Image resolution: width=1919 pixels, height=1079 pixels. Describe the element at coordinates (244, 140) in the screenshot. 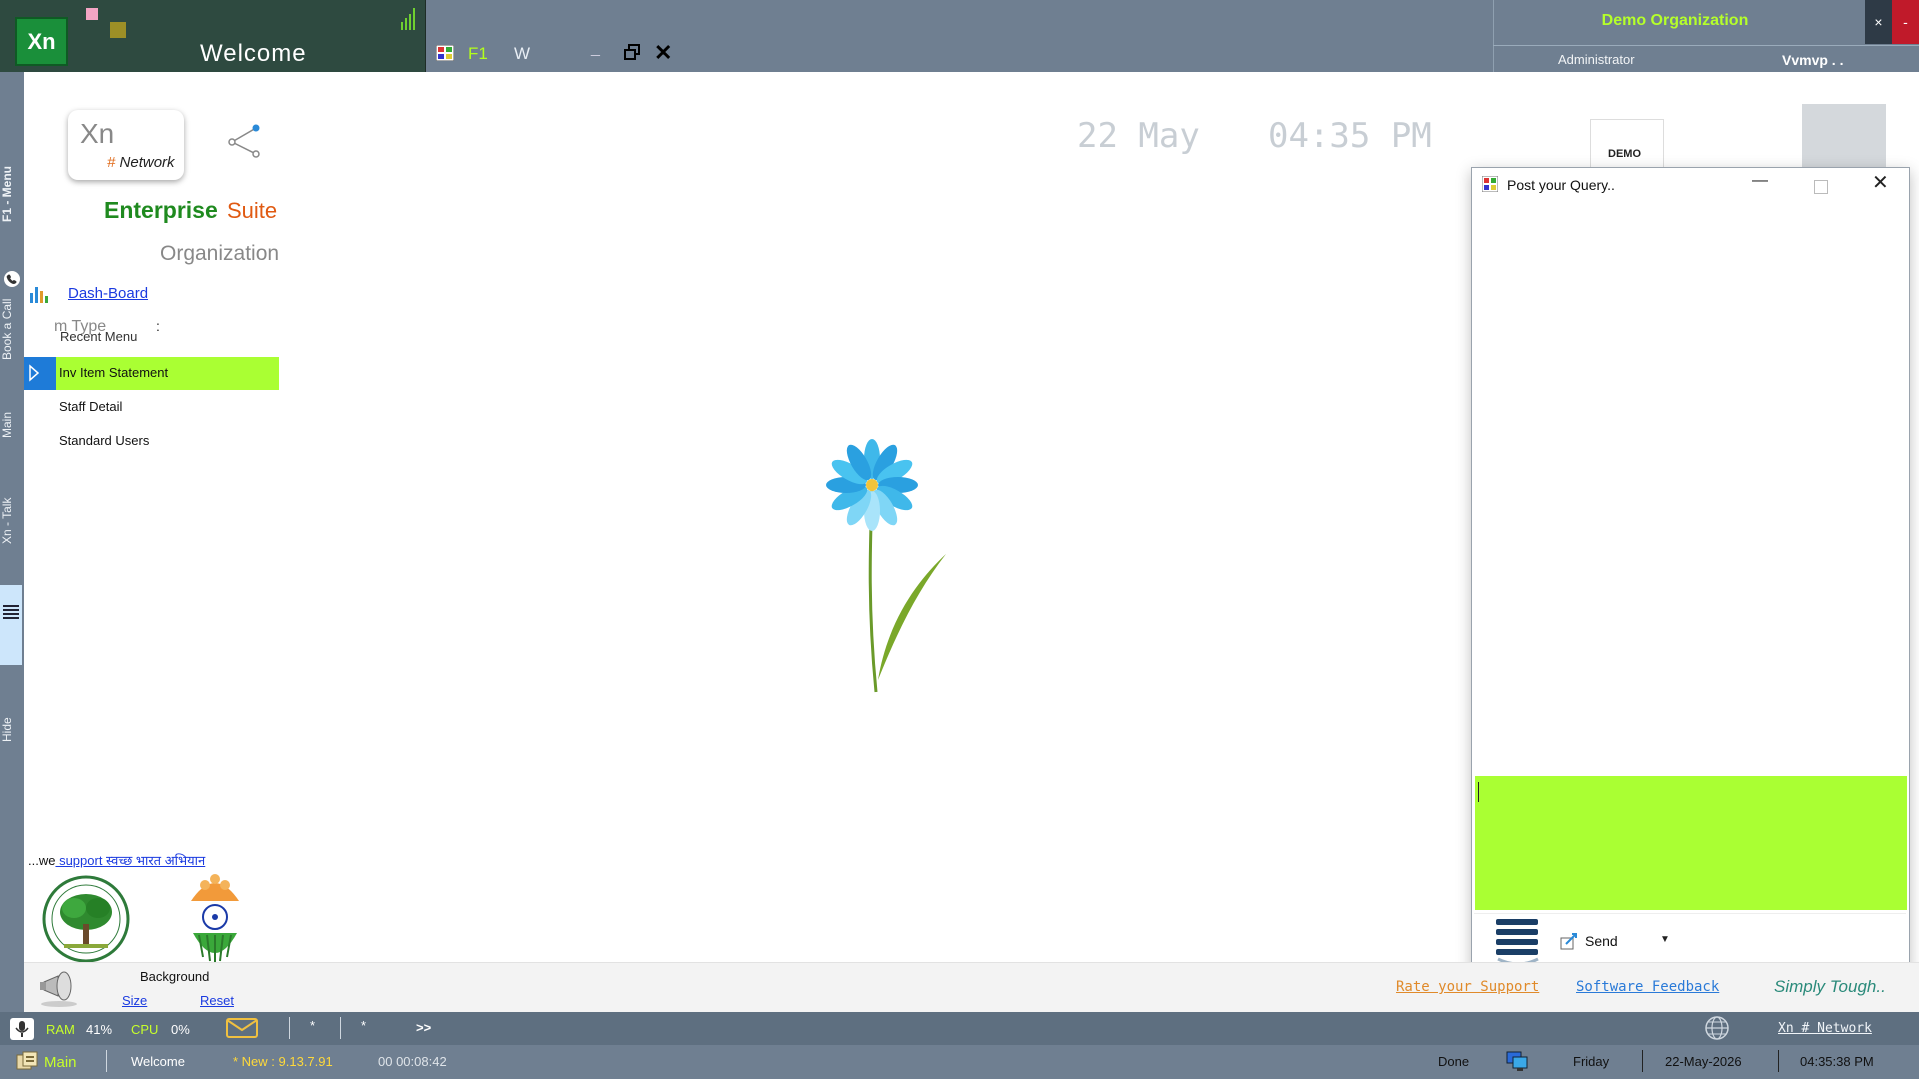

I see `share-icon` at that location.